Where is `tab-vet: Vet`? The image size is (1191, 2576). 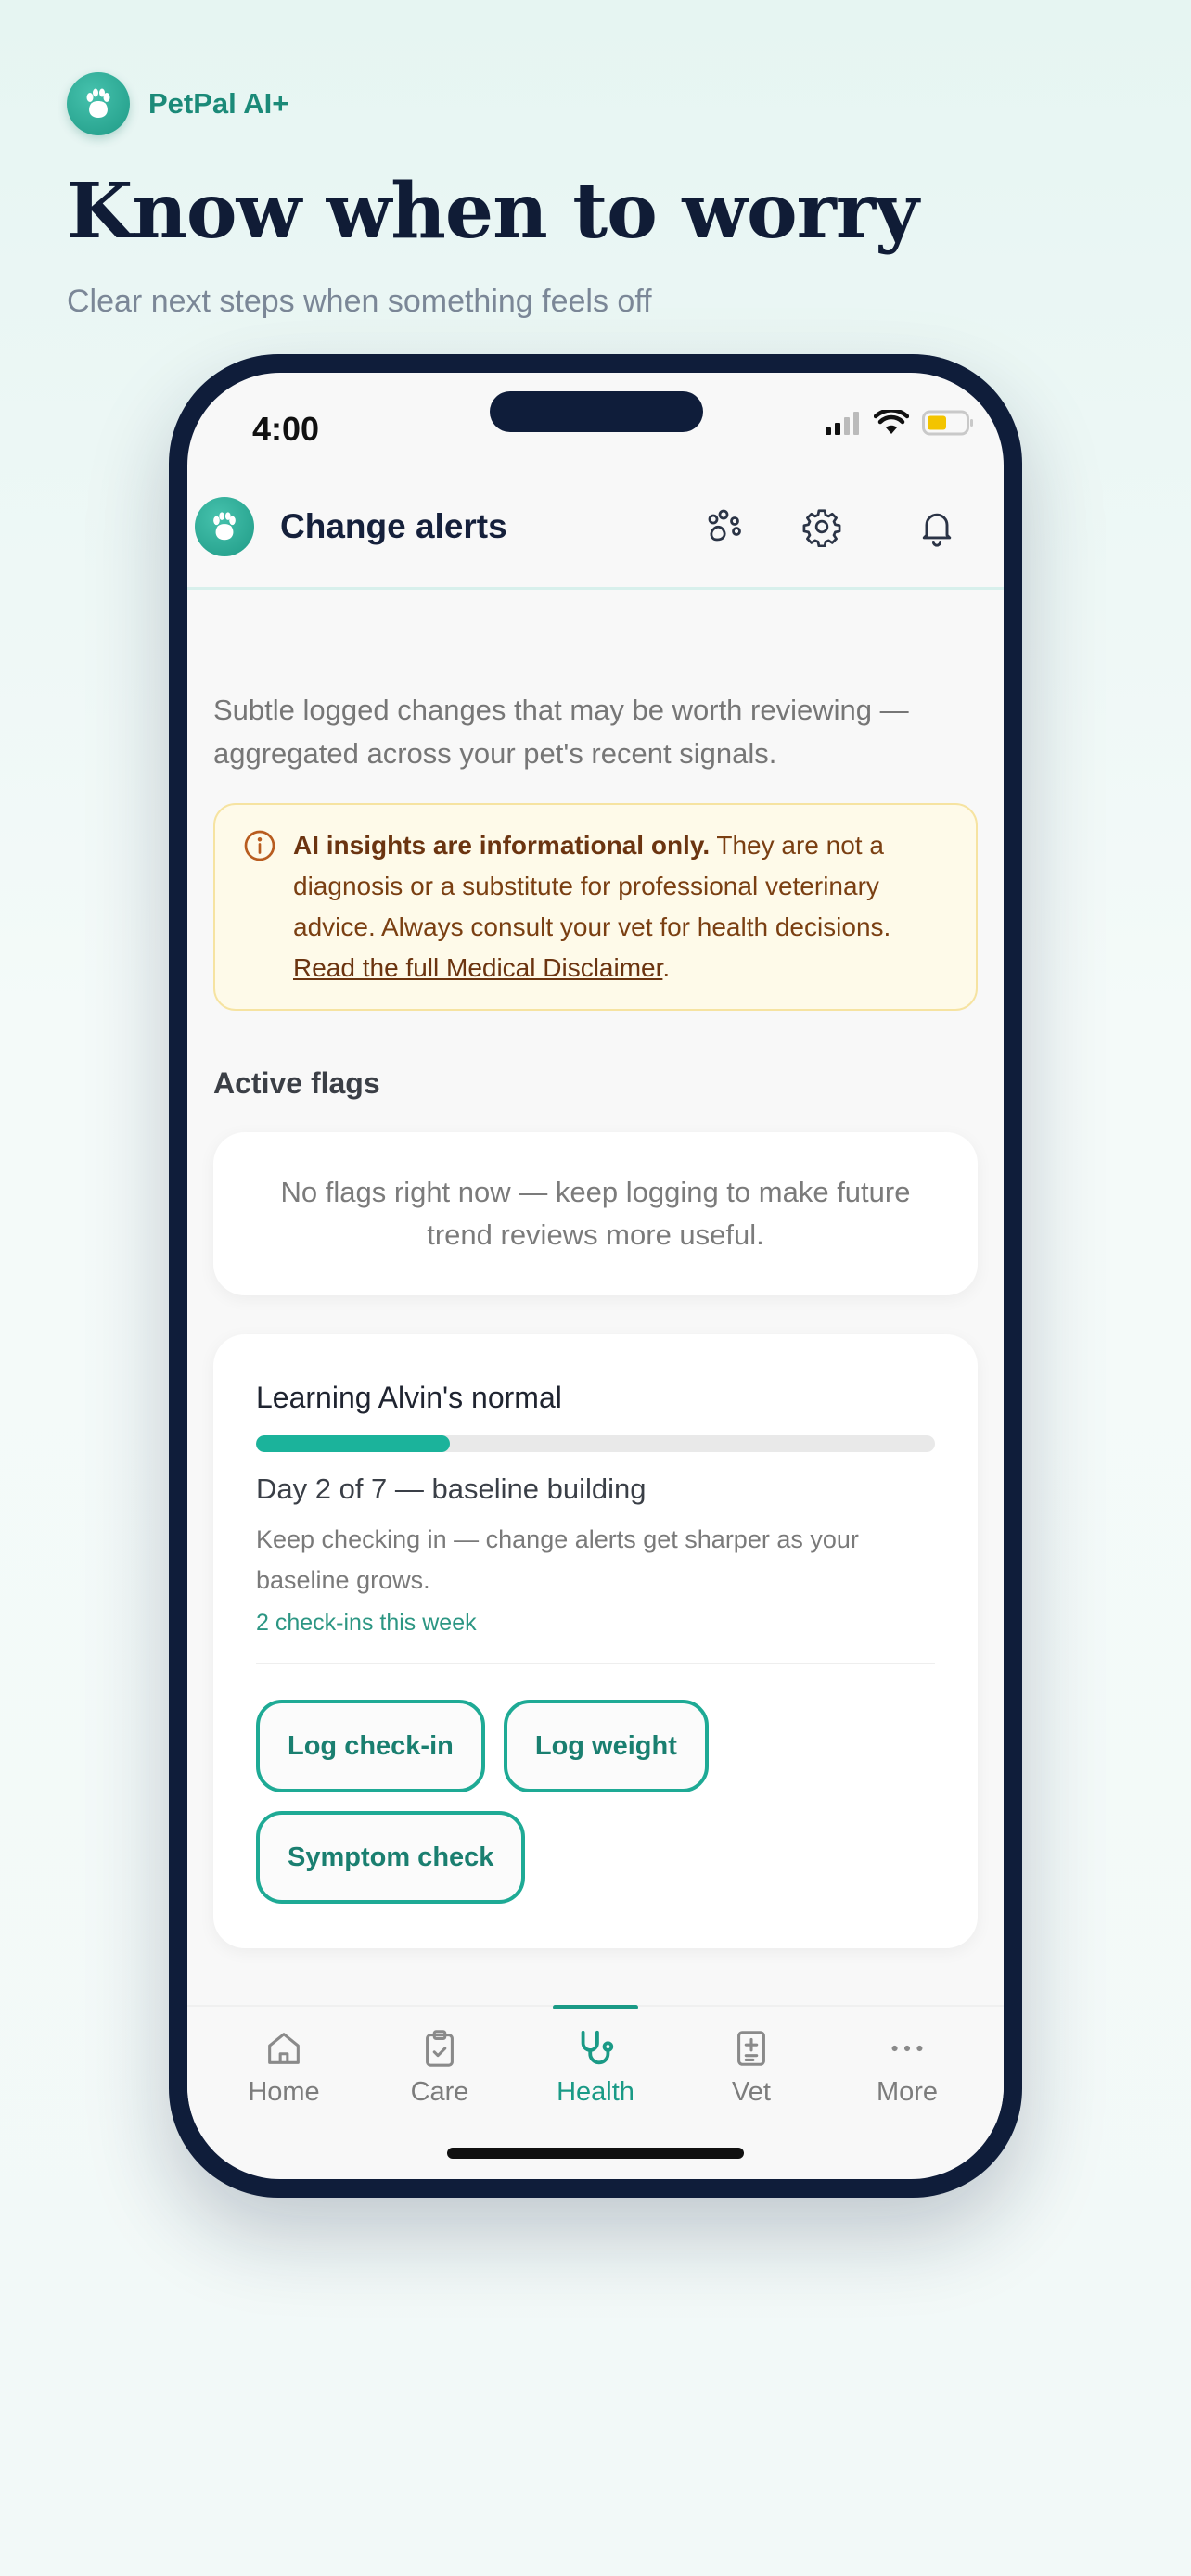
tab-vet: Vet is located at coordinates (751, 2066).